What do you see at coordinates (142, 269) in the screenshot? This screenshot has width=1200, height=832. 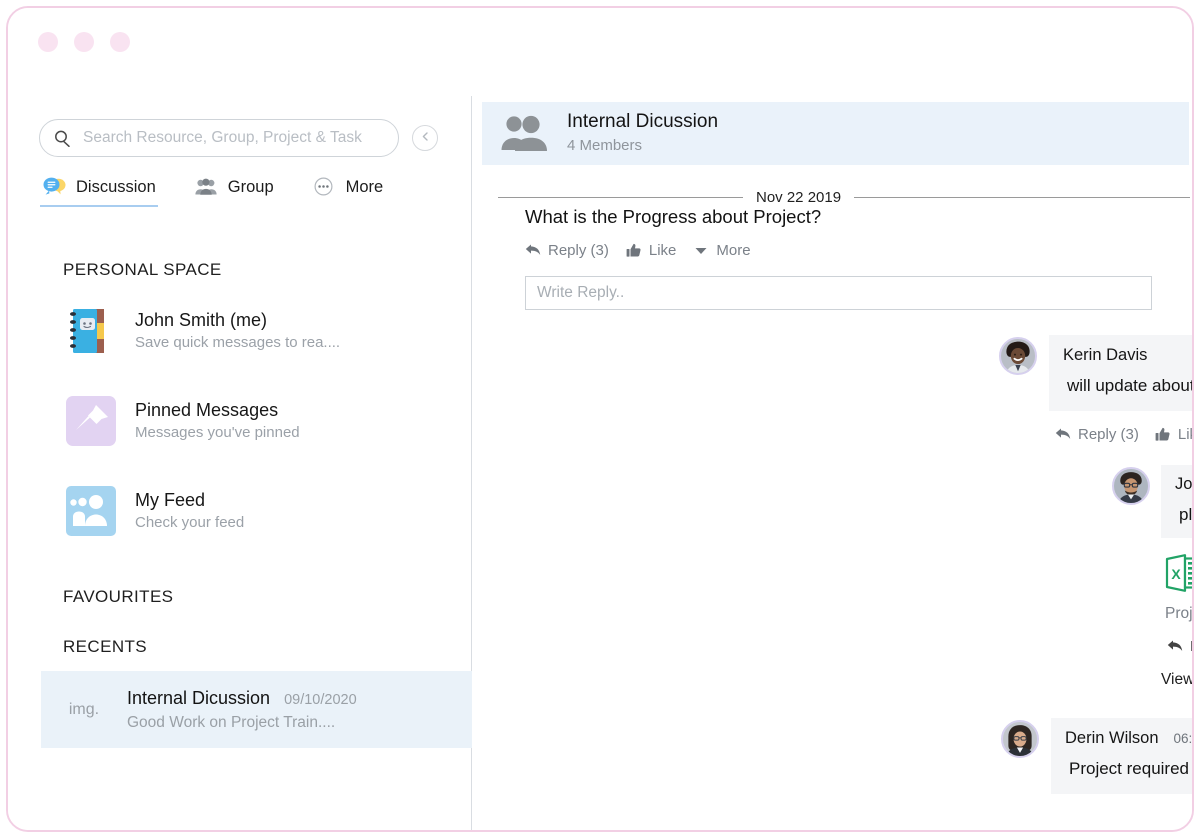 I see `section-personal-space: PERSONAL SPACE` at bounding box center [142, 269].